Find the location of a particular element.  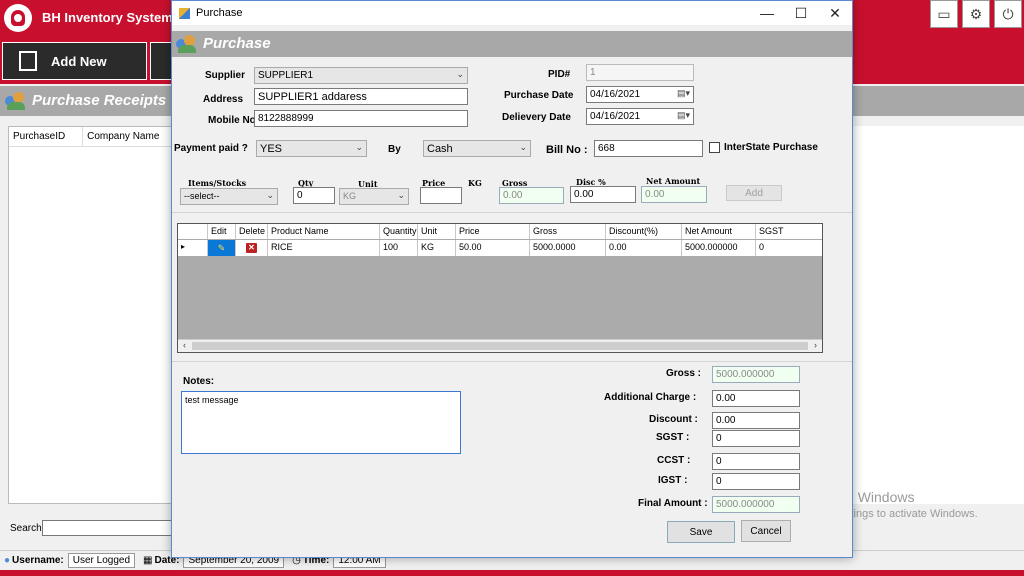

supplier-select: SUPPLIER1 ⌄ is located at coordinates (361, 75).